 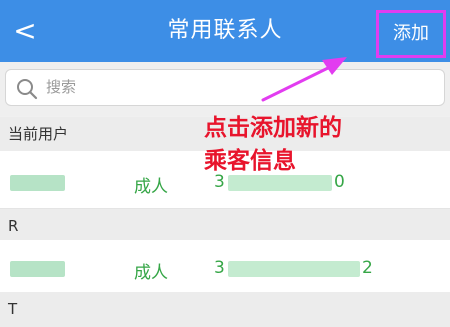 I want to click on add-button: 添加, so click(x=411, y=34).